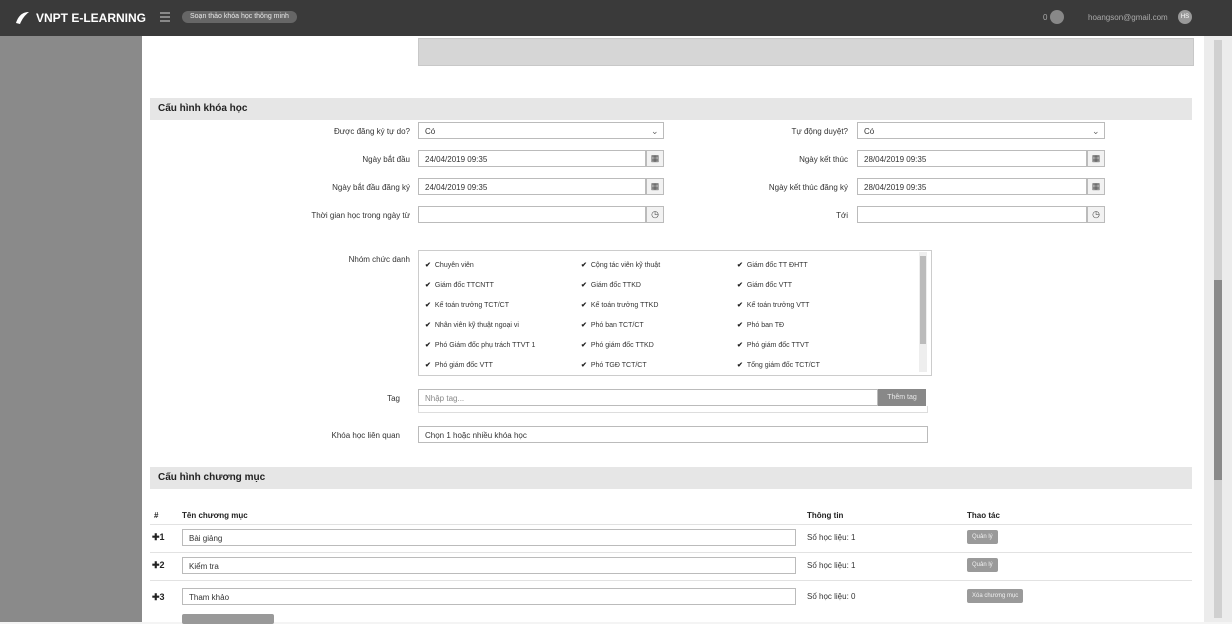  Describe the element at coordinates (215, 515) in the screenshot. I see `col-name-header: Tên chương mục` at that location.